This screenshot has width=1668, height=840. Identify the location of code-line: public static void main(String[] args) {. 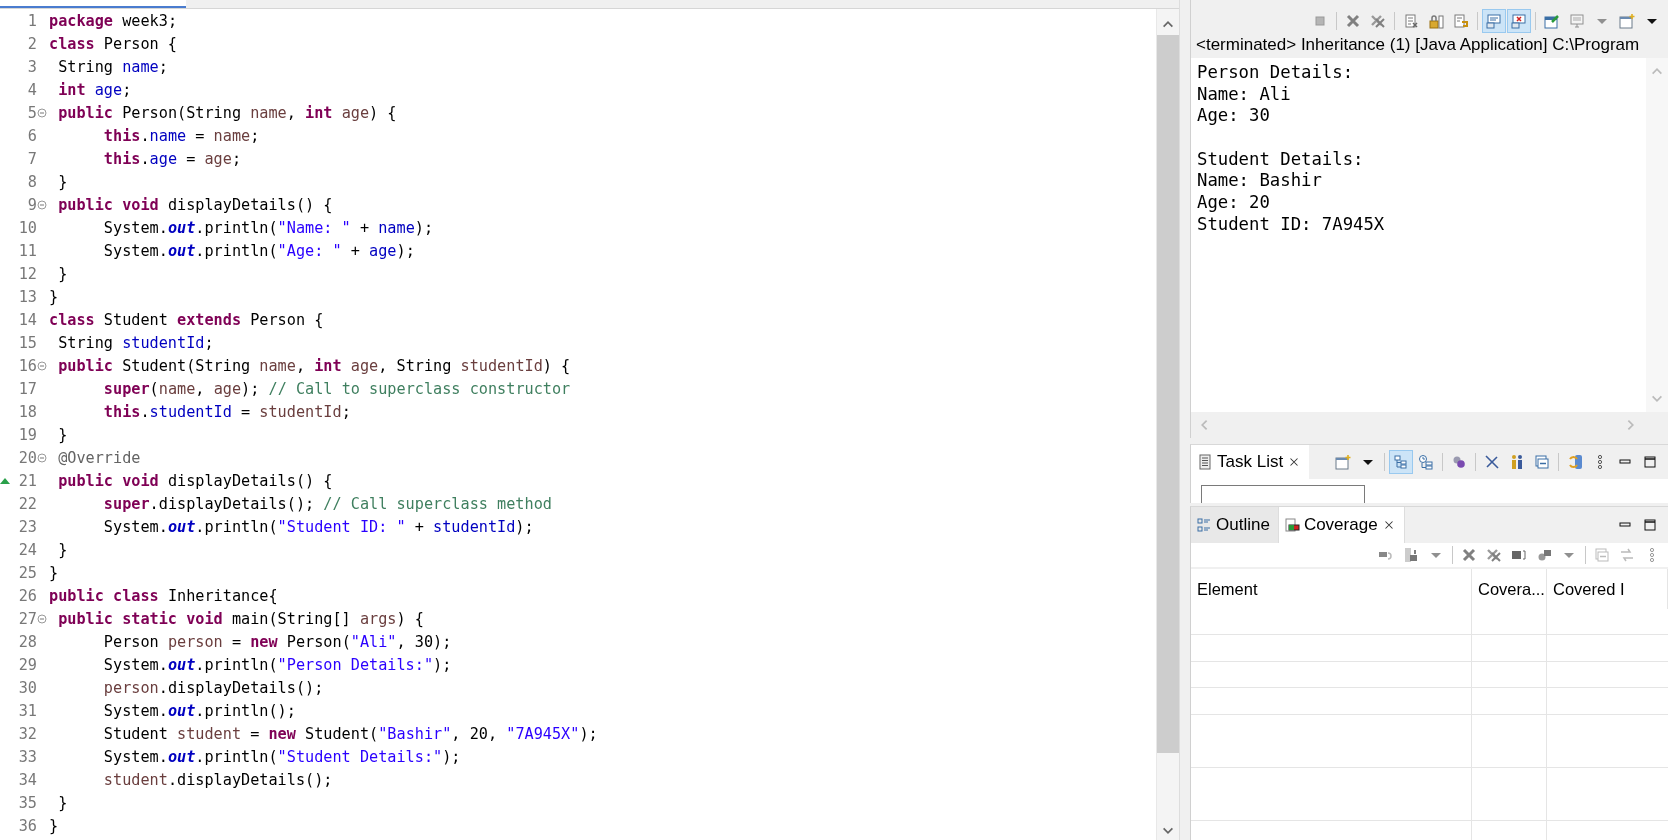
(240, 618).